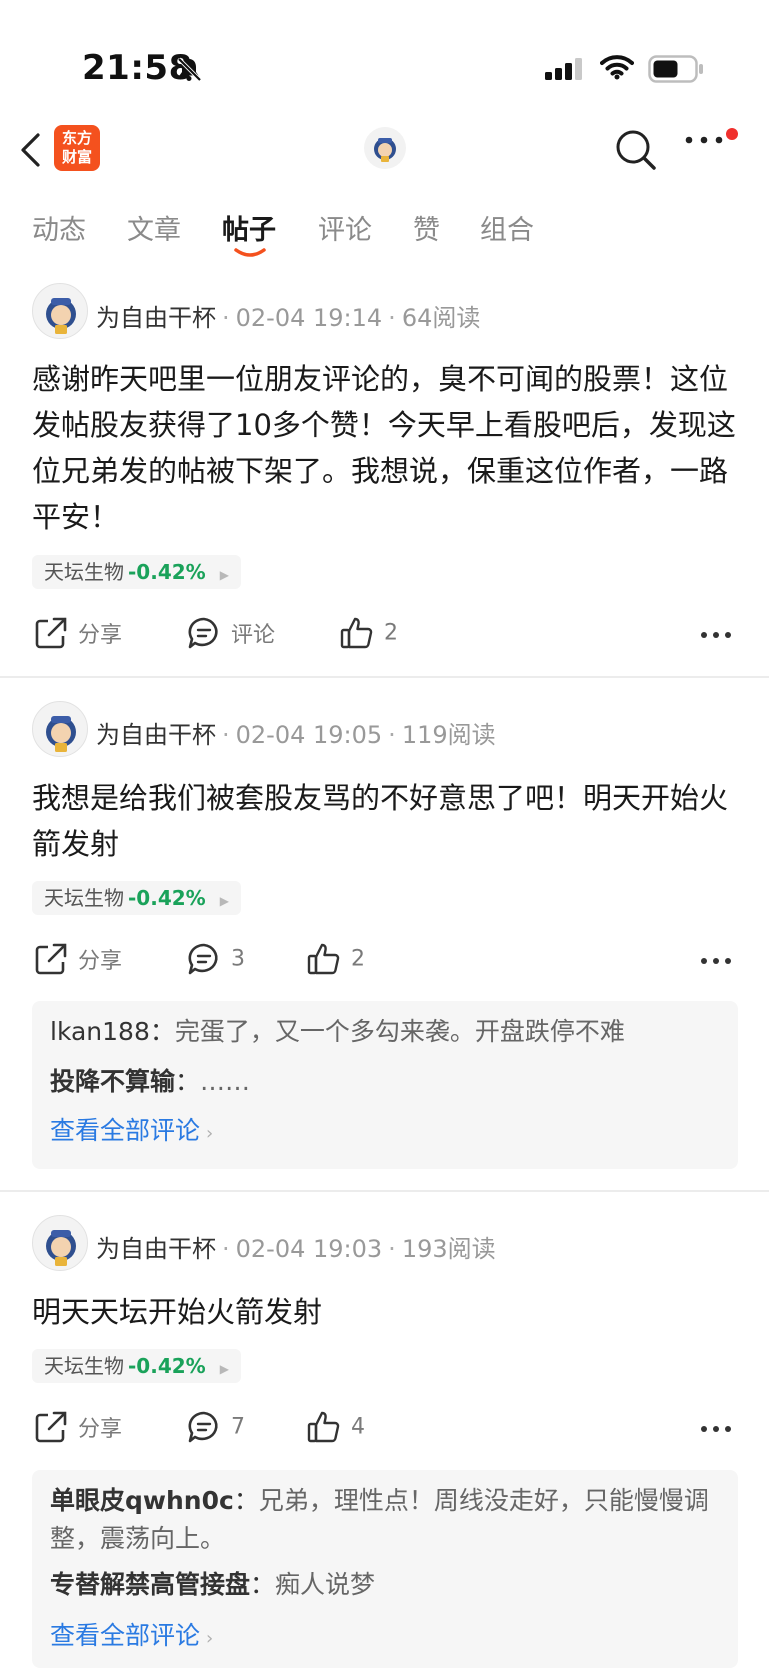  What do you see at coordinates (189, 69) in the screenshot?
I see `bell-muted-icon` at bounding box center [189, 69].